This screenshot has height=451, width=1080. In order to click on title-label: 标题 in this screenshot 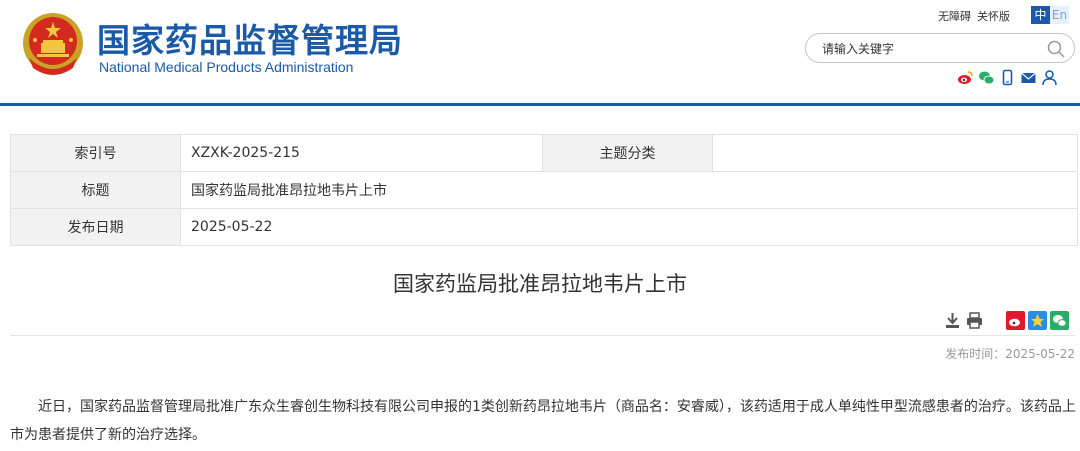, I will do `click(95, 190)`.